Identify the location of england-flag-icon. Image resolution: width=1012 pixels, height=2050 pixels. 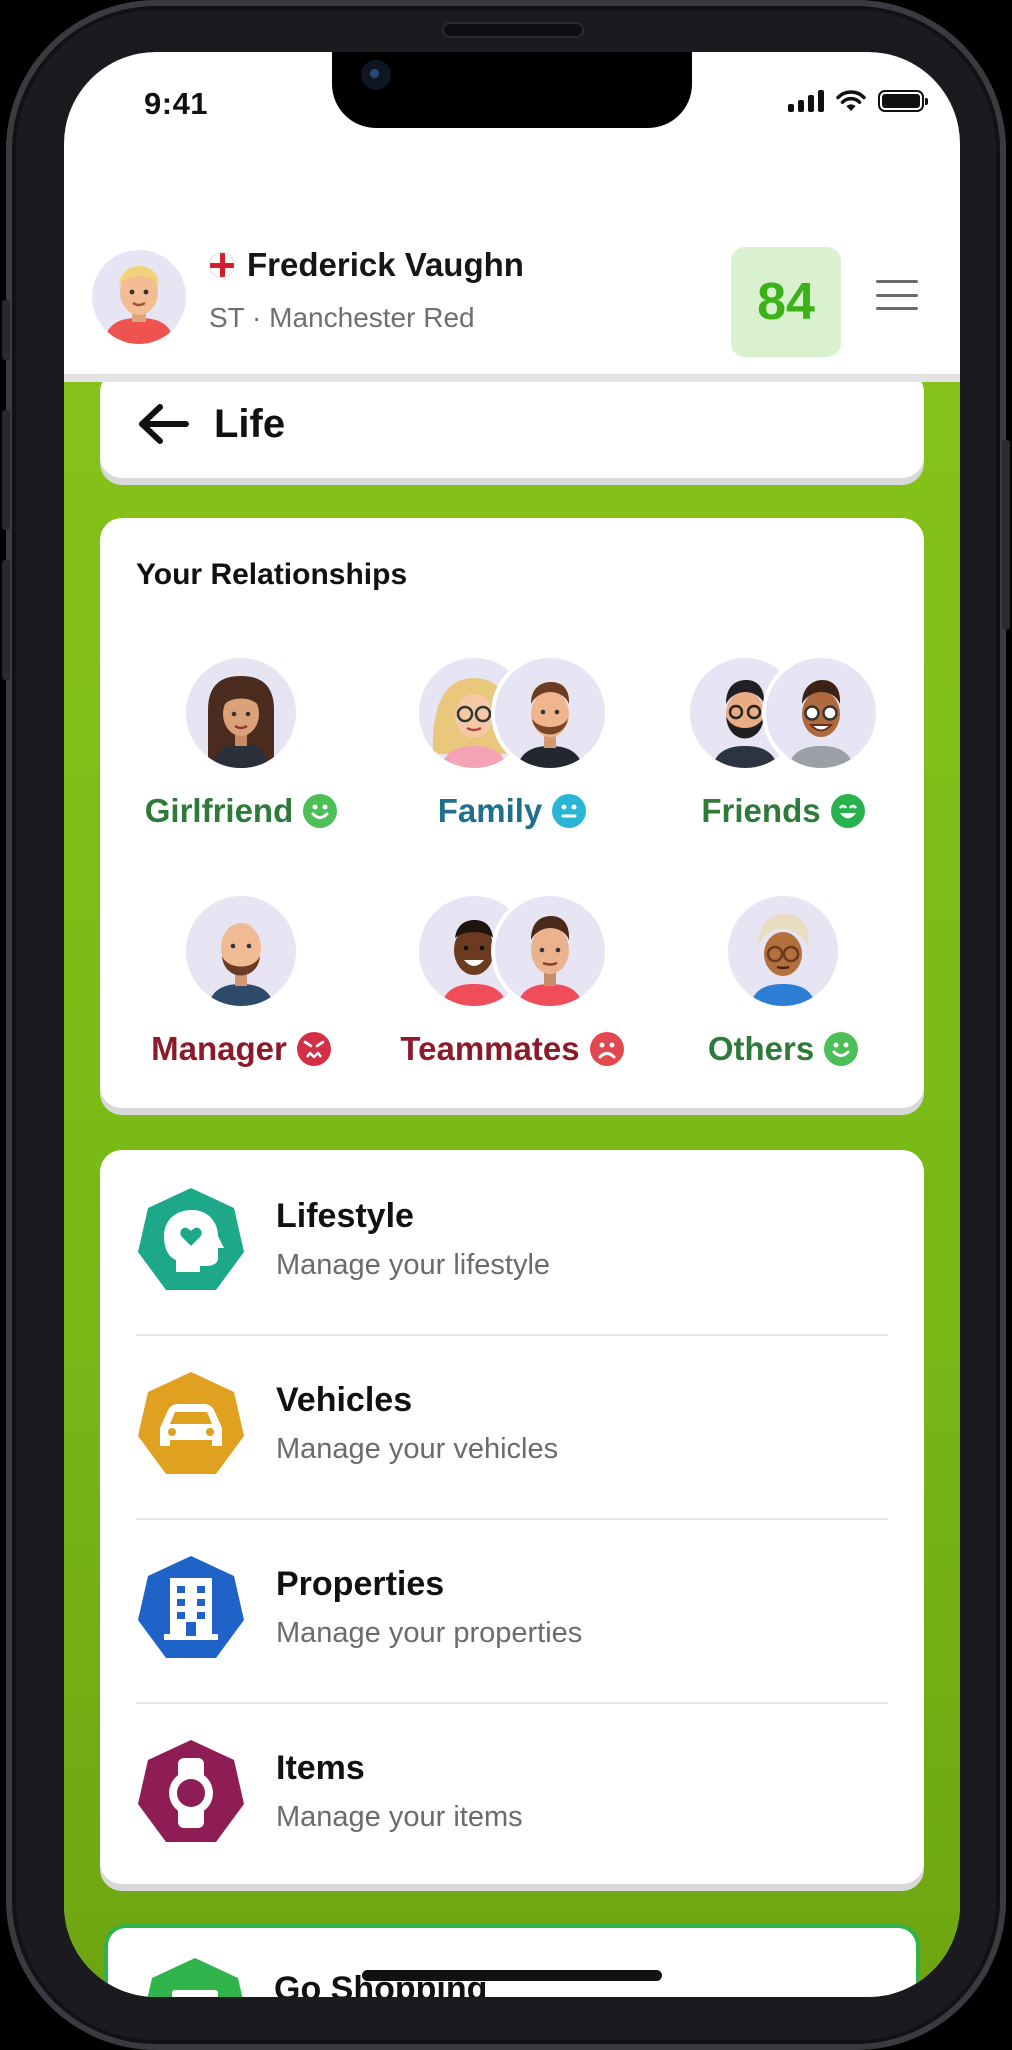
(222, 265).